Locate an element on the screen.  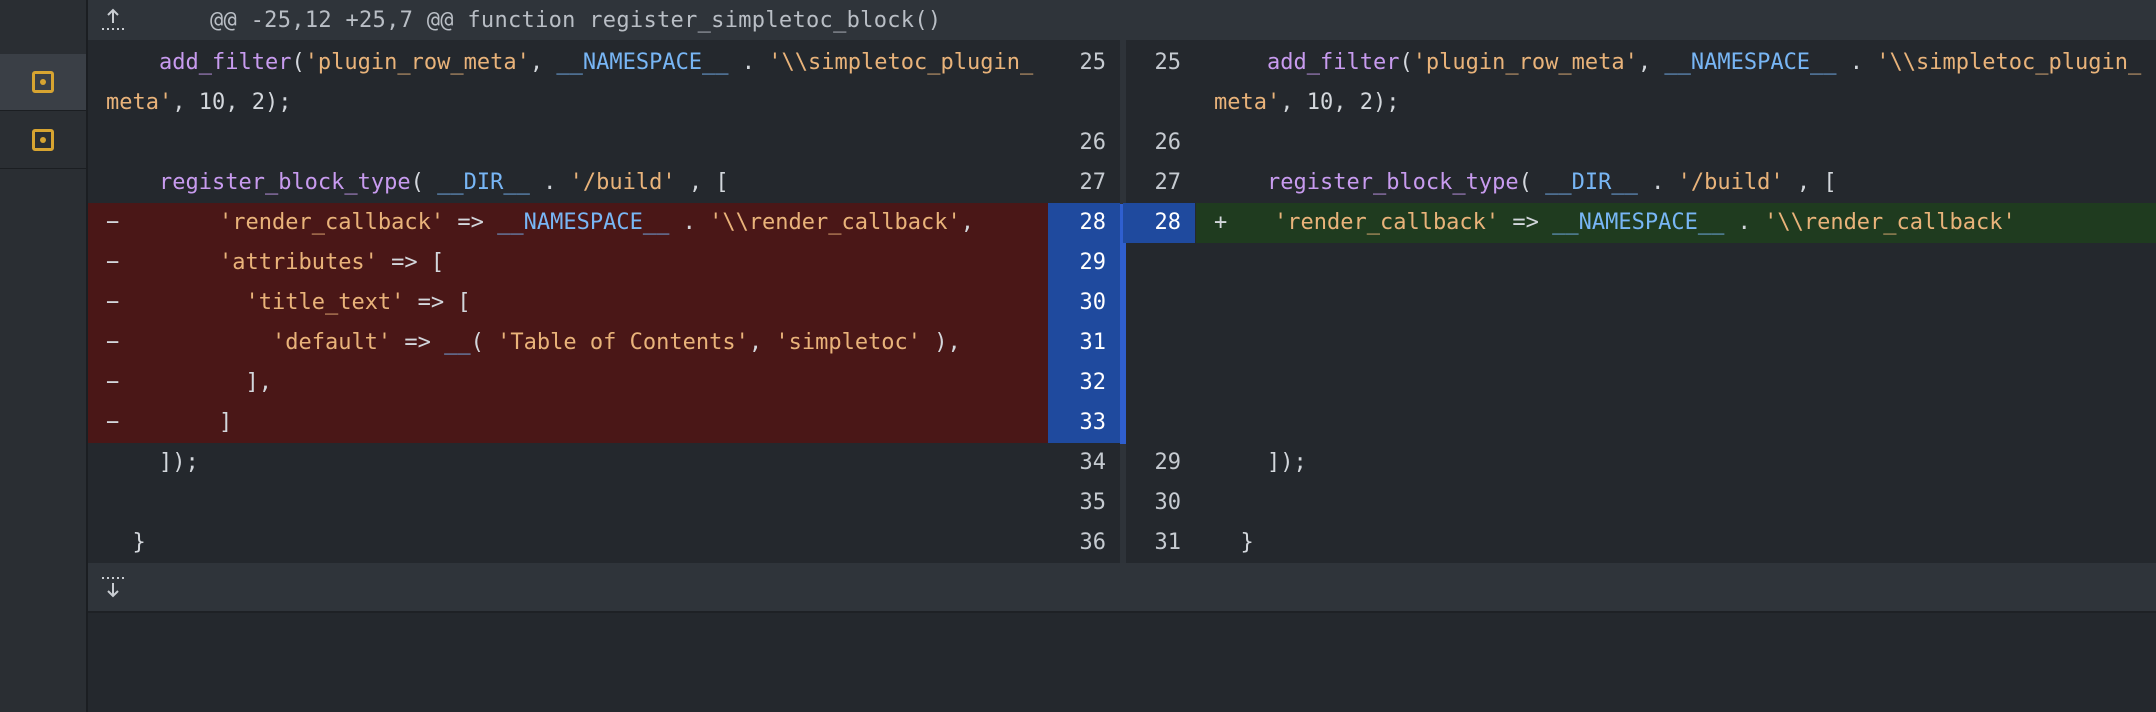
code-line-continuation: meta', 10, 2); is located at coordinates (1676, 103).